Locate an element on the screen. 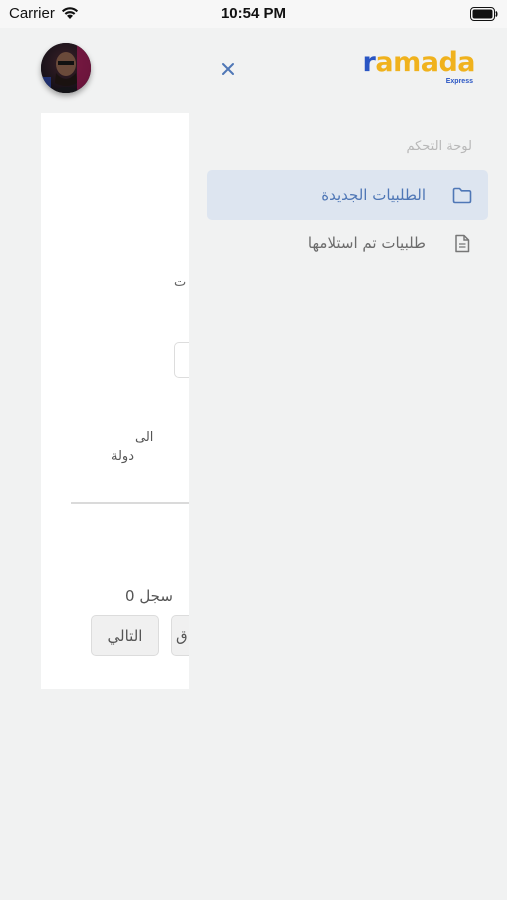 This screenshot has height=900, width=507. divider is located at coordinates (130, 503).